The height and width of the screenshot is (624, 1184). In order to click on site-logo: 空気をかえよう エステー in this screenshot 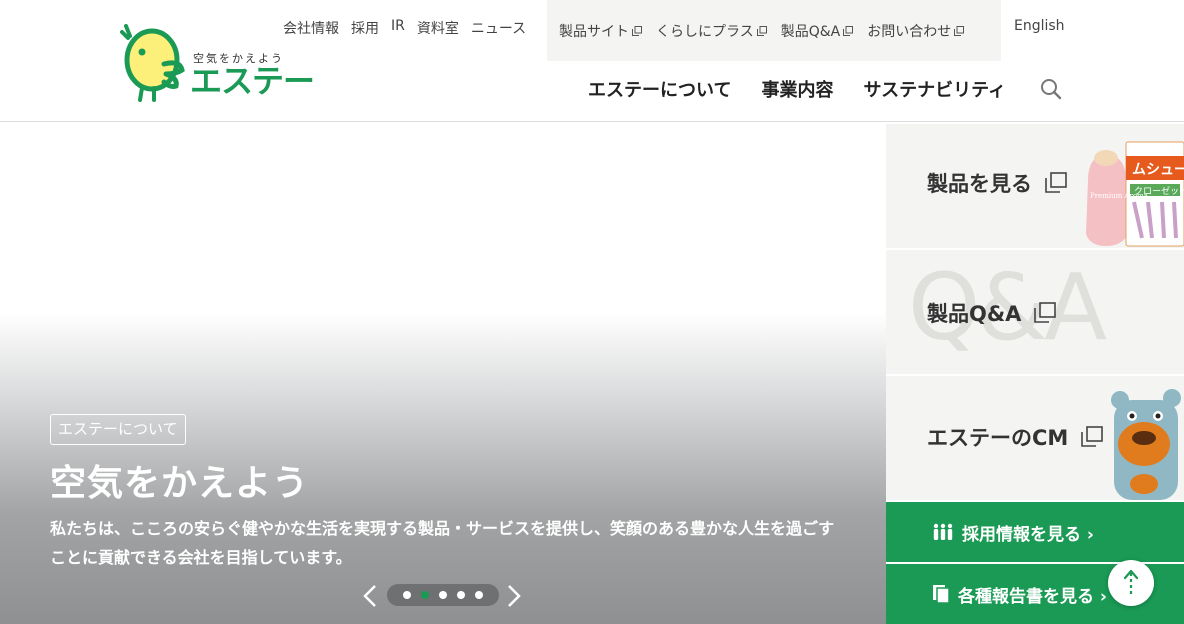, I will do `click(217, 63)`.